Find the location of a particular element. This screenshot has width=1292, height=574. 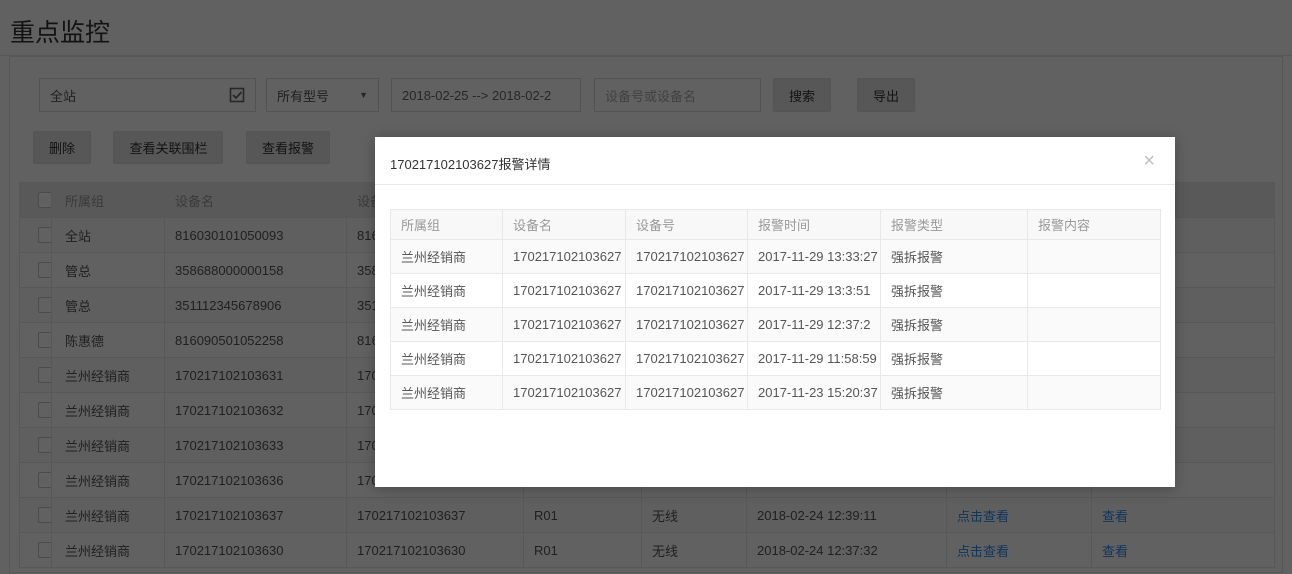

cell-time: 2017-11-29 12:37:2 is located at coordinates (814, 324).